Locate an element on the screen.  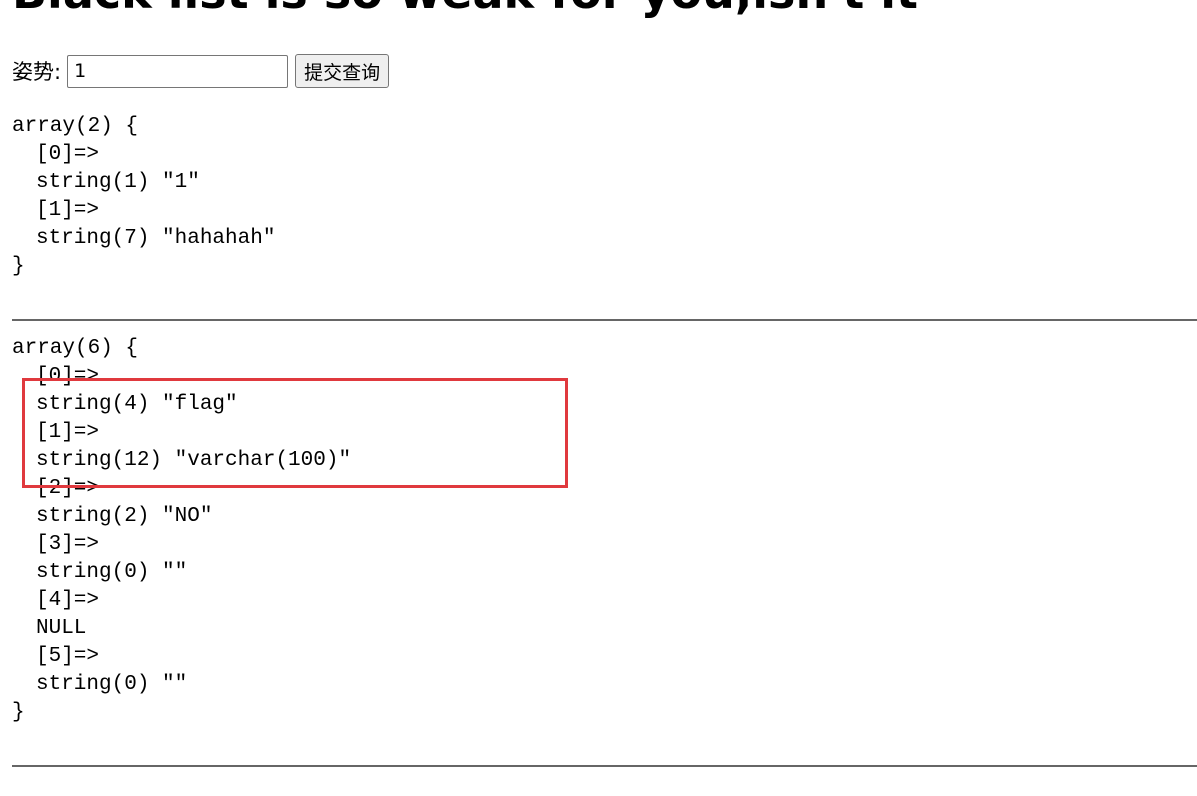
array-key: [5]=> is located at coordinates (68, 656).